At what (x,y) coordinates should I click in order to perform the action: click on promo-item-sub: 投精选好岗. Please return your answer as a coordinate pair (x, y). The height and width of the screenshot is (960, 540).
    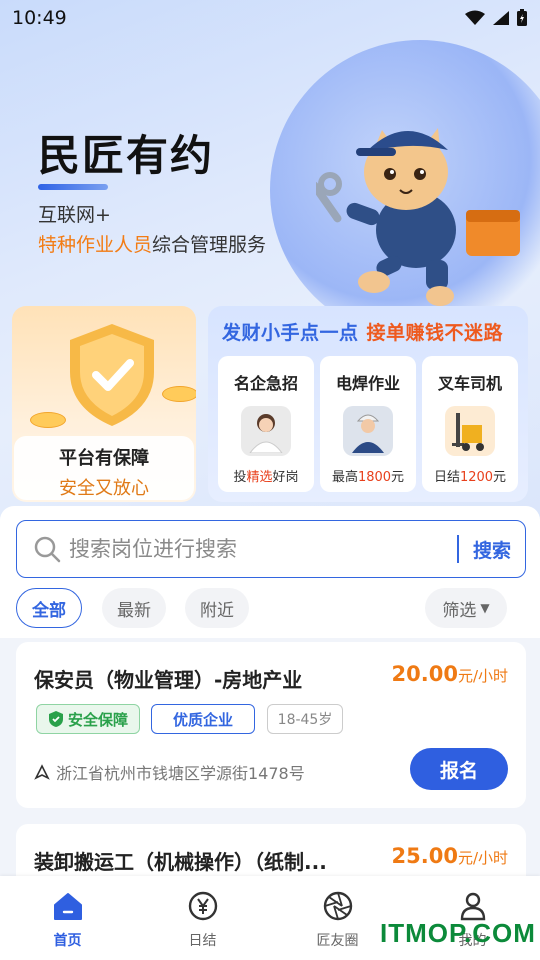
    Looking at the image, I should click on (266, 475).